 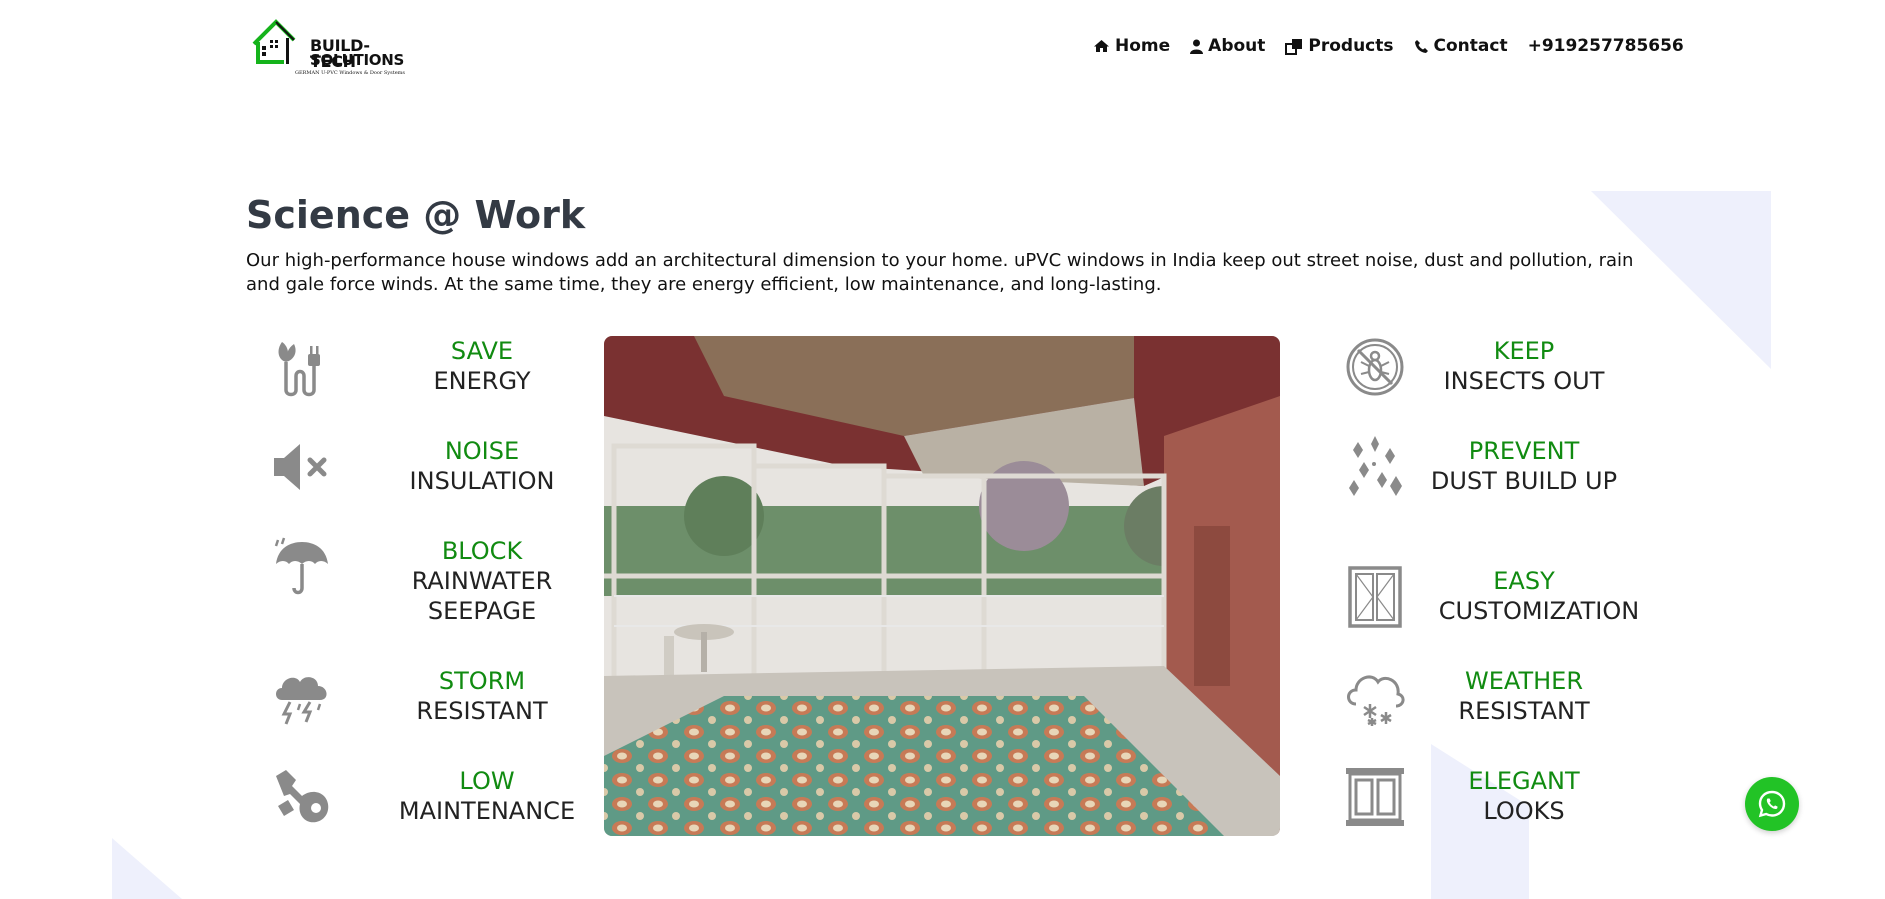 What do you see at coordinates (274, 41) in the screenshot?
I see `house-logo-icon` at bounding box center [274, 41].